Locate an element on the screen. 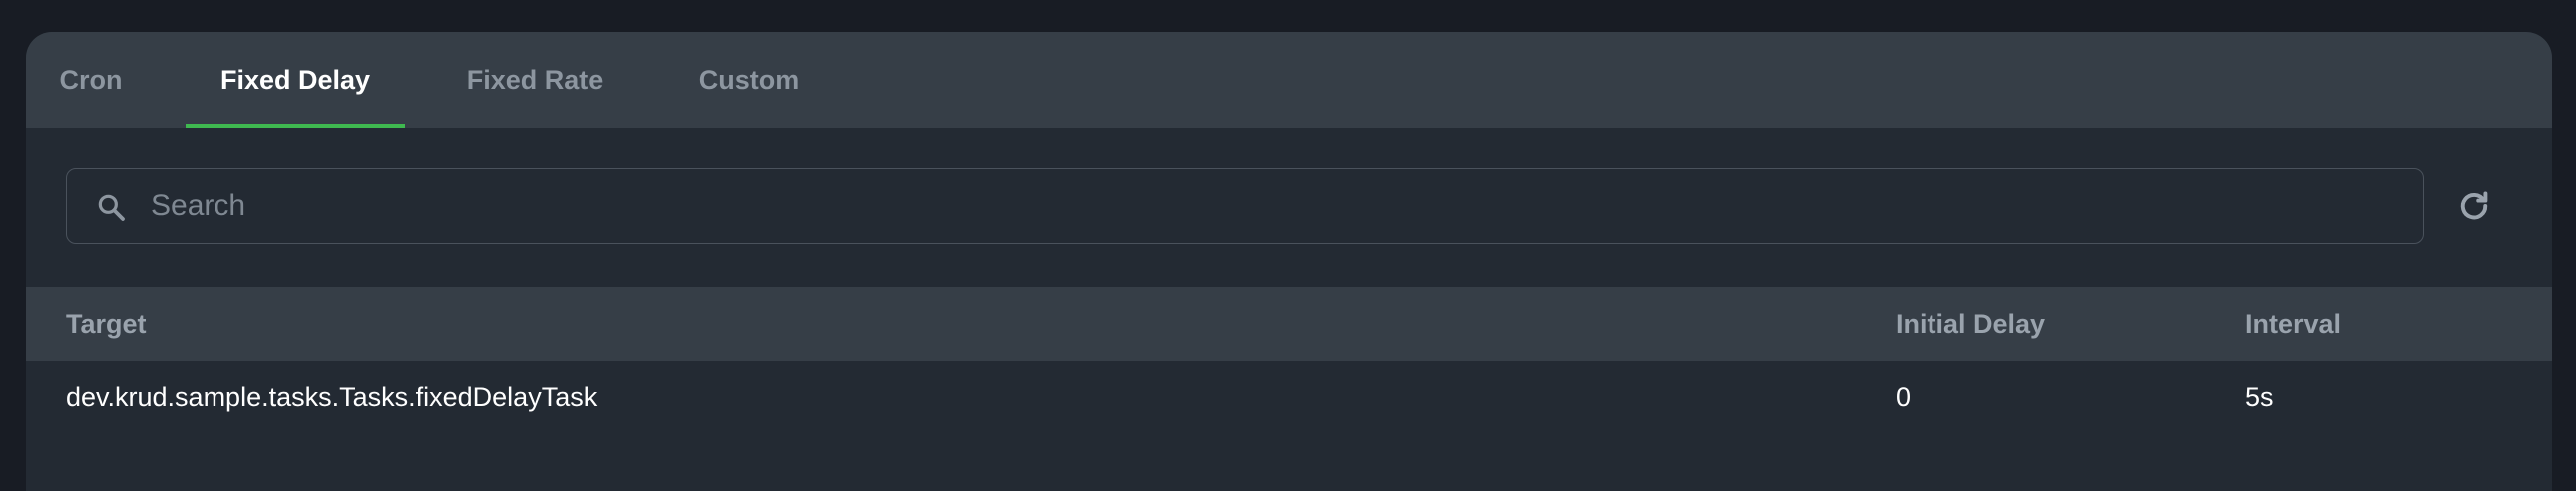 This screenshot has height=491, width=2576. tab-label: Fixed Rate is located at coordinates (535, 79).